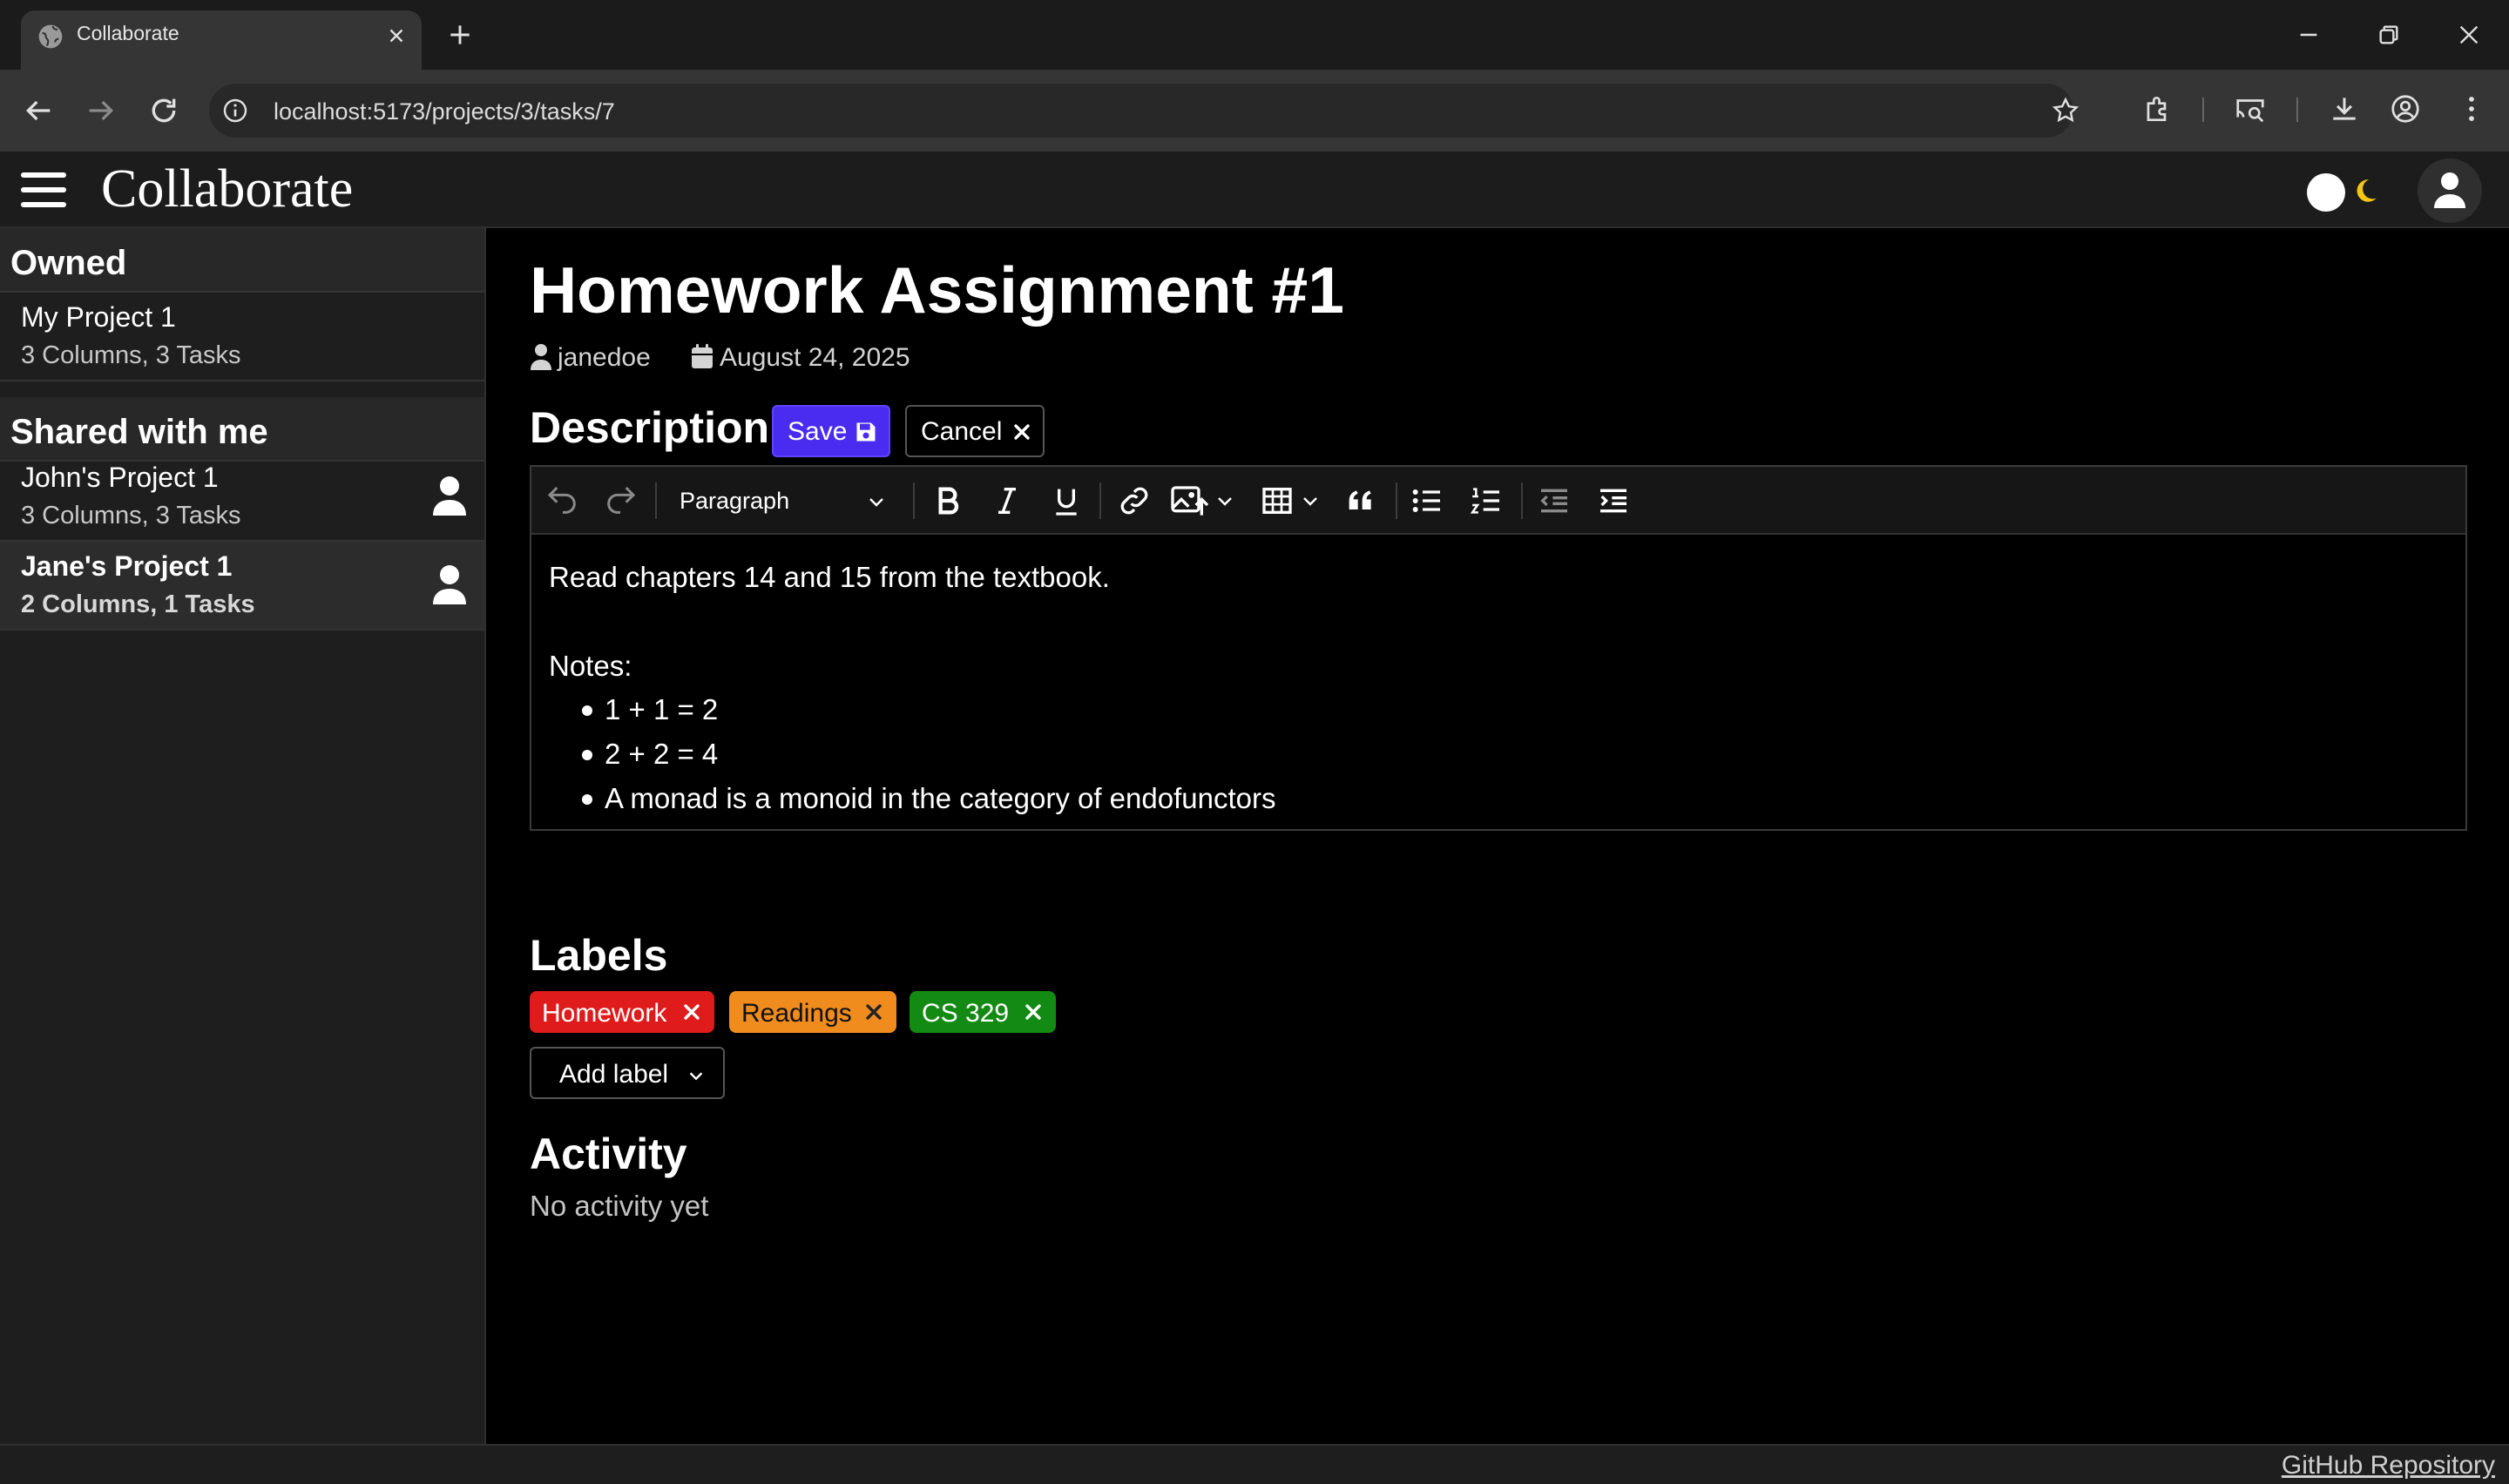 This screenshot has width=2509, height=1484. Describe the element at coordinates (818, 432) in the screenshot. I see `save-label: Save` at that location.